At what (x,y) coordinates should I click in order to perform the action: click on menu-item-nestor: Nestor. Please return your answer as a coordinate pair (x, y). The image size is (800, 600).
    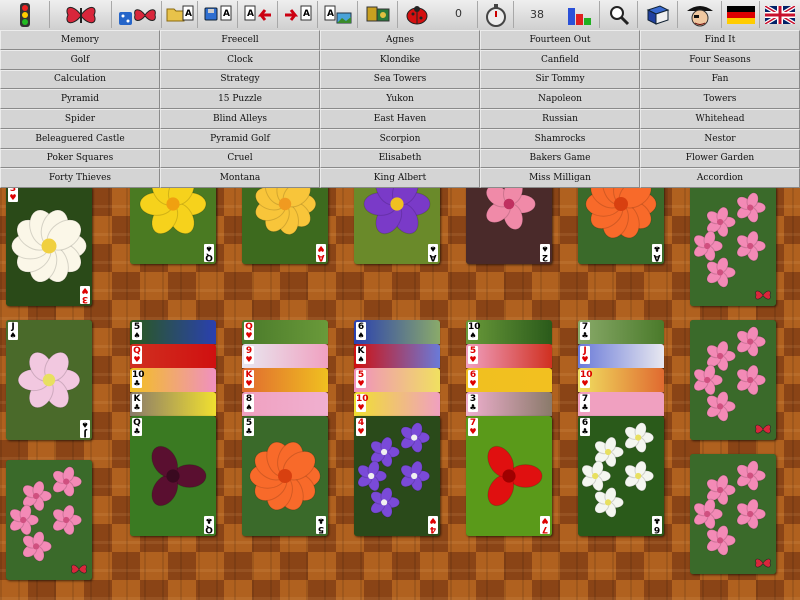
    Looking at the image, I should click on (720, 138).